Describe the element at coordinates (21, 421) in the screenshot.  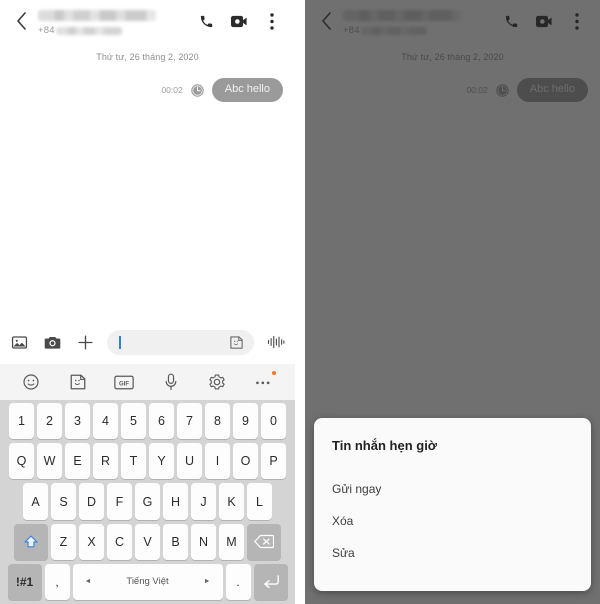
I see `key-1: 1` at that location.